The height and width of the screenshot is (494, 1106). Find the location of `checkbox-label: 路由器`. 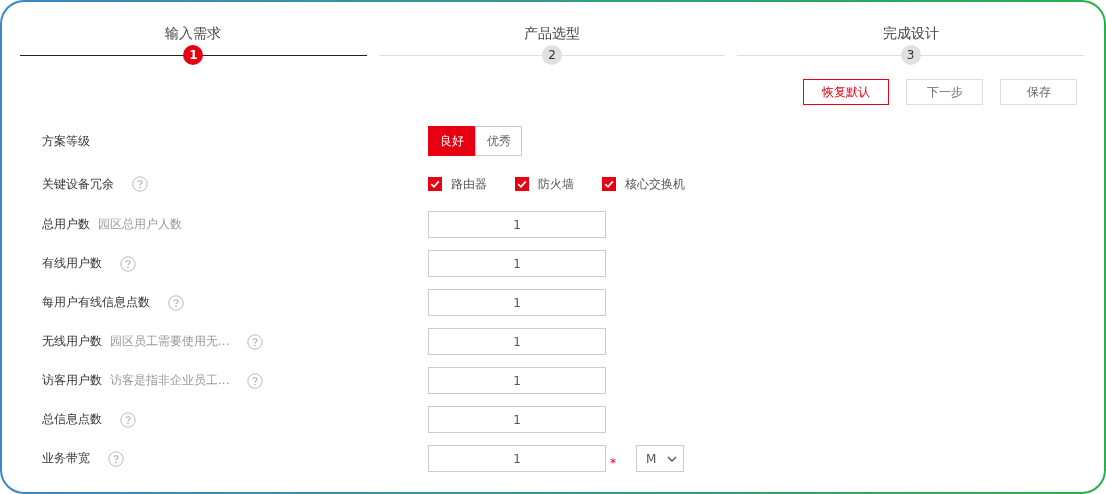

checkbox-label: 路由器 is located at coordinates (469, 184).